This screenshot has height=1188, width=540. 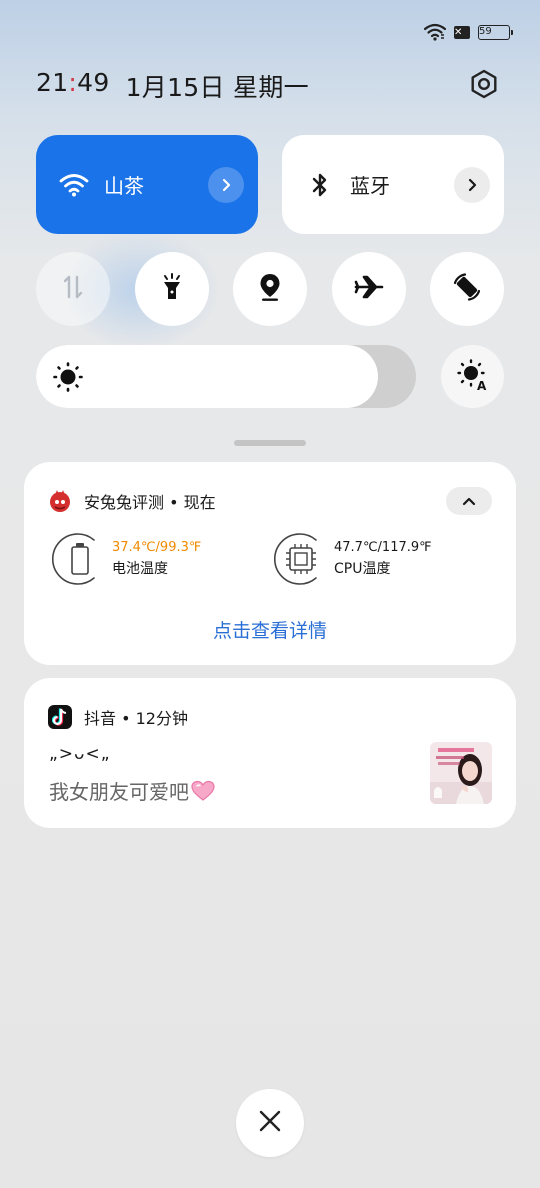 I want to click on airplane-icon, so click(x=369, y=289).